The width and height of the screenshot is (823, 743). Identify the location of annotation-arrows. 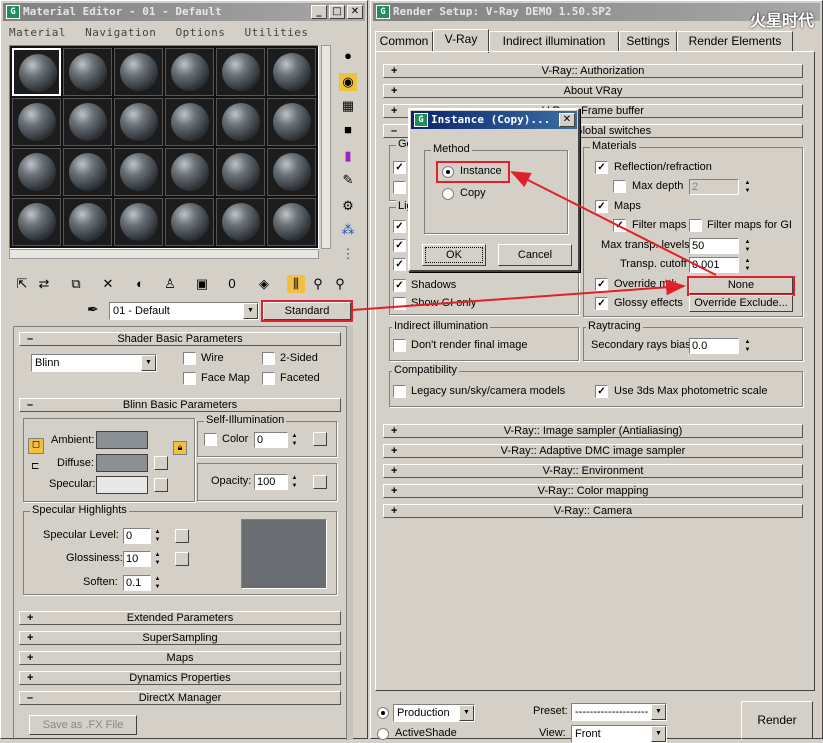
(534, 241).